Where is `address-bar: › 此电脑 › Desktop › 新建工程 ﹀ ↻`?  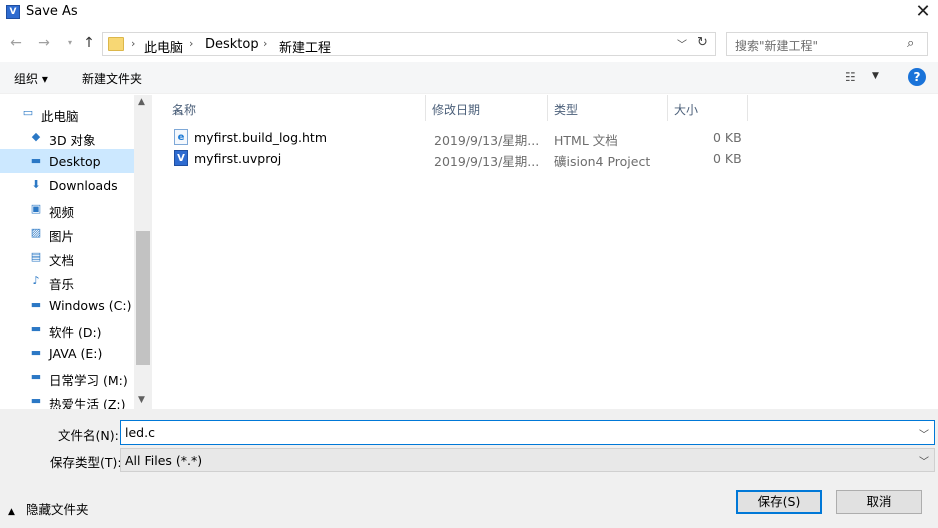 address-bar: › 此电脑 › Desktop › 新建工程 ﹀ ↻ is located at coordinates (409, 44).